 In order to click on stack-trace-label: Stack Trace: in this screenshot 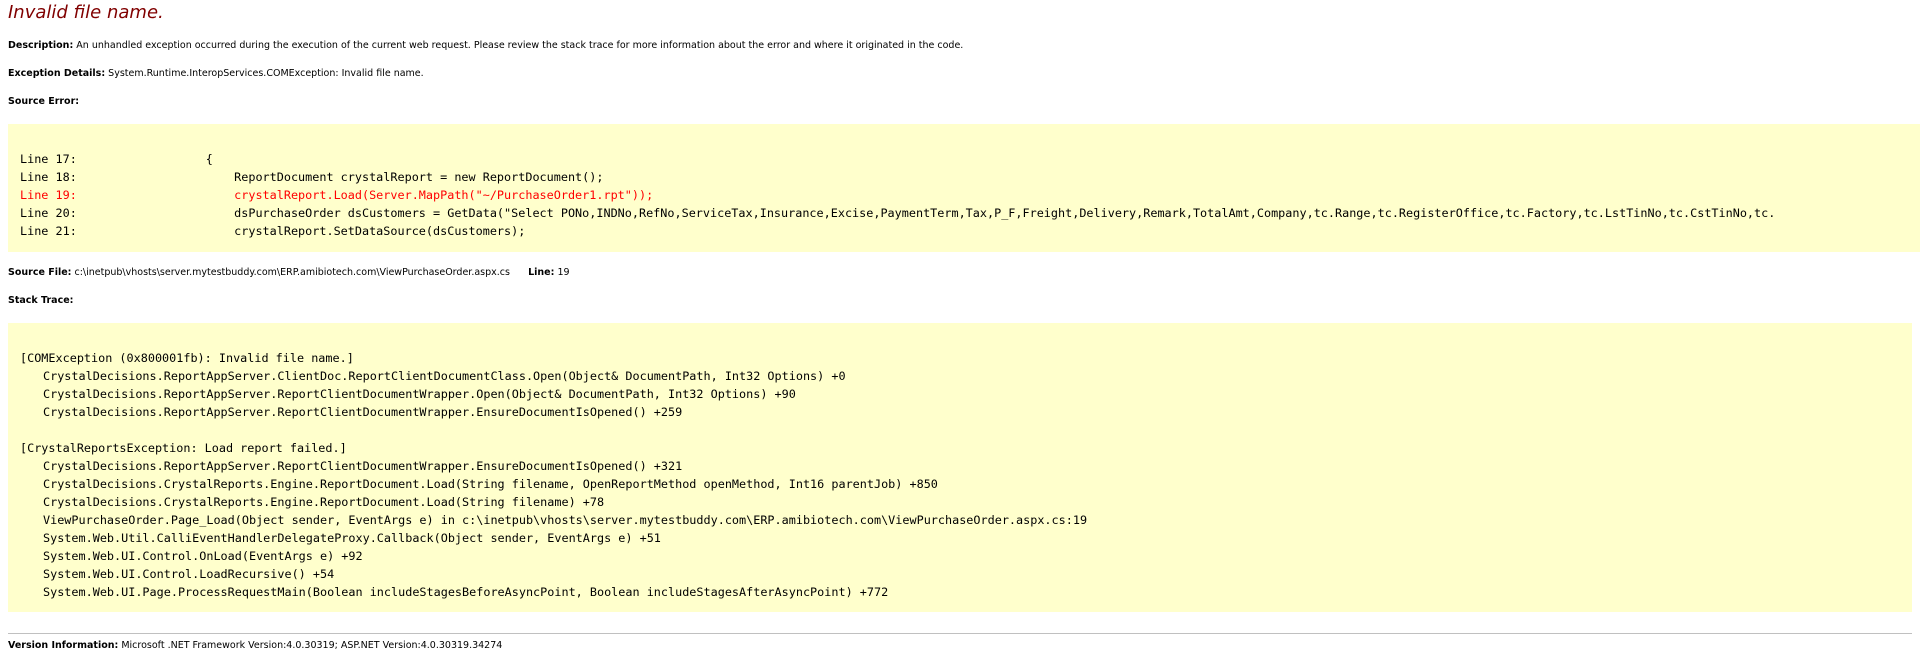, I will do `click(41, 300)`.